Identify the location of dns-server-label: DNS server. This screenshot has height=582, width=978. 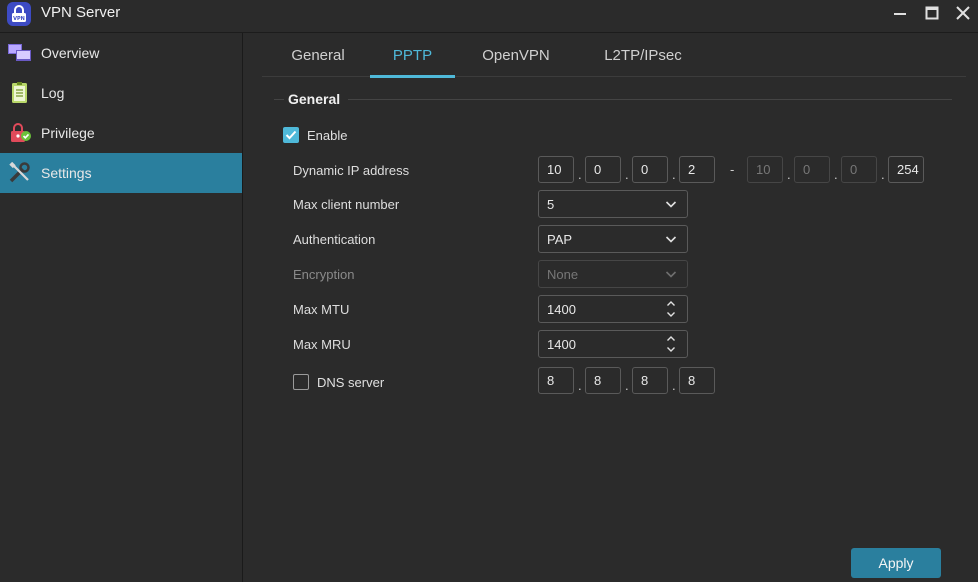
(351, 382).